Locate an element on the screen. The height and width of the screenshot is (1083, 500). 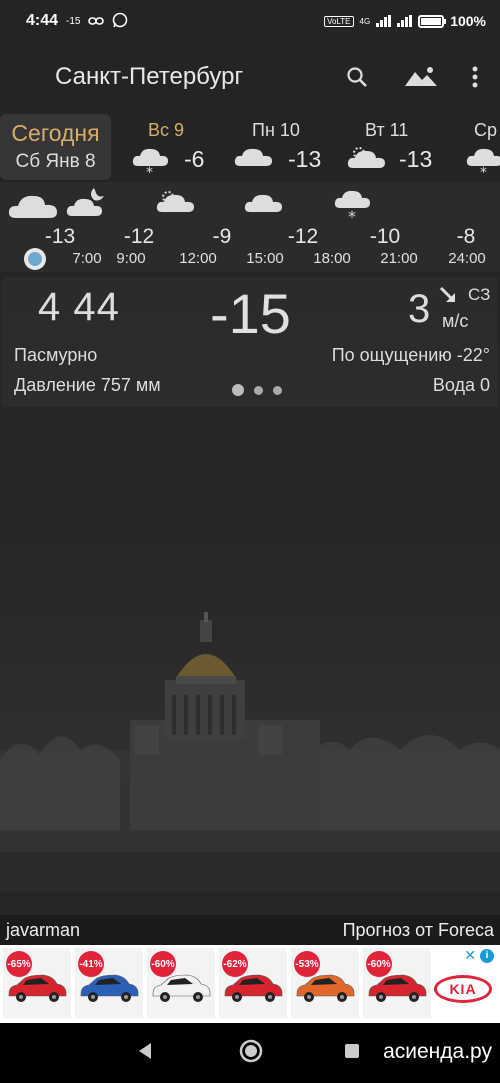
ad-car-card: -65% is located at coordinates (37, 983).